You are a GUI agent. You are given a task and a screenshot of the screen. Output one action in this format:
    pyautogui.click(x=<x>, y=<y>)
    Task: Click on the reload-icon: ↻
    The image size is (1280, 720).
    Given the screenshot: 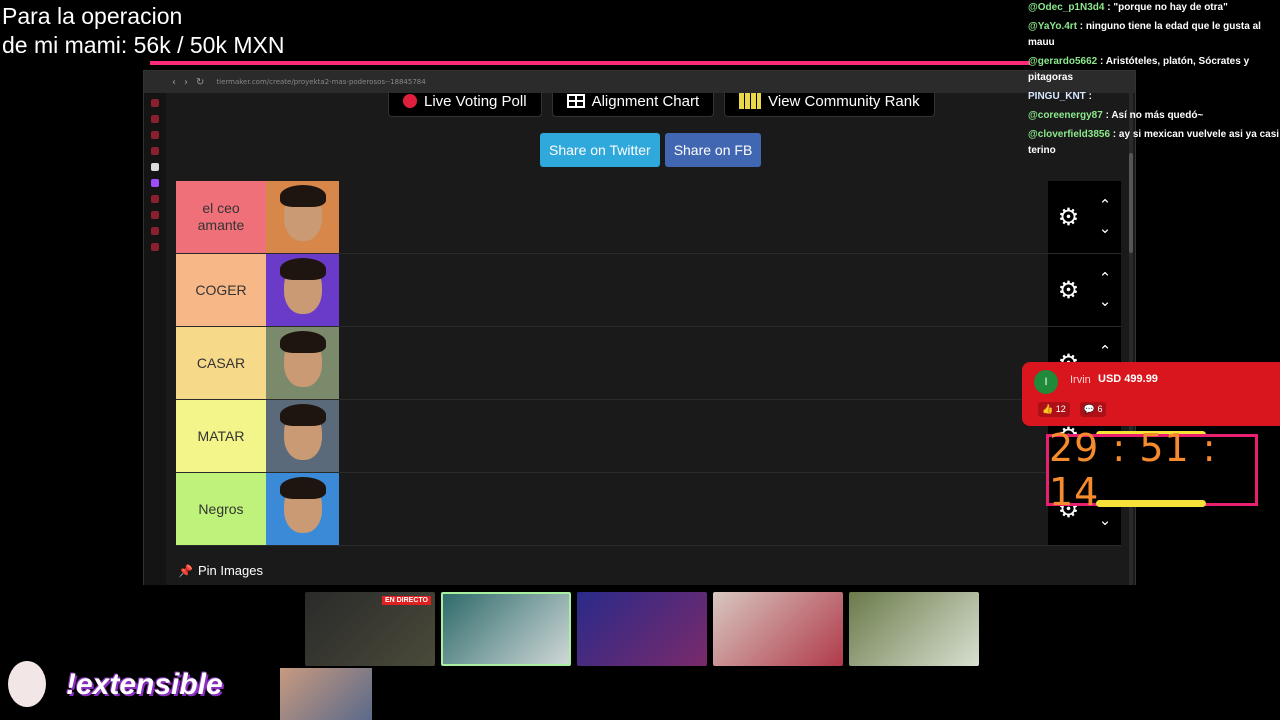 What is the action you would take?
    pyautogui.click(x=200, y=82)
    